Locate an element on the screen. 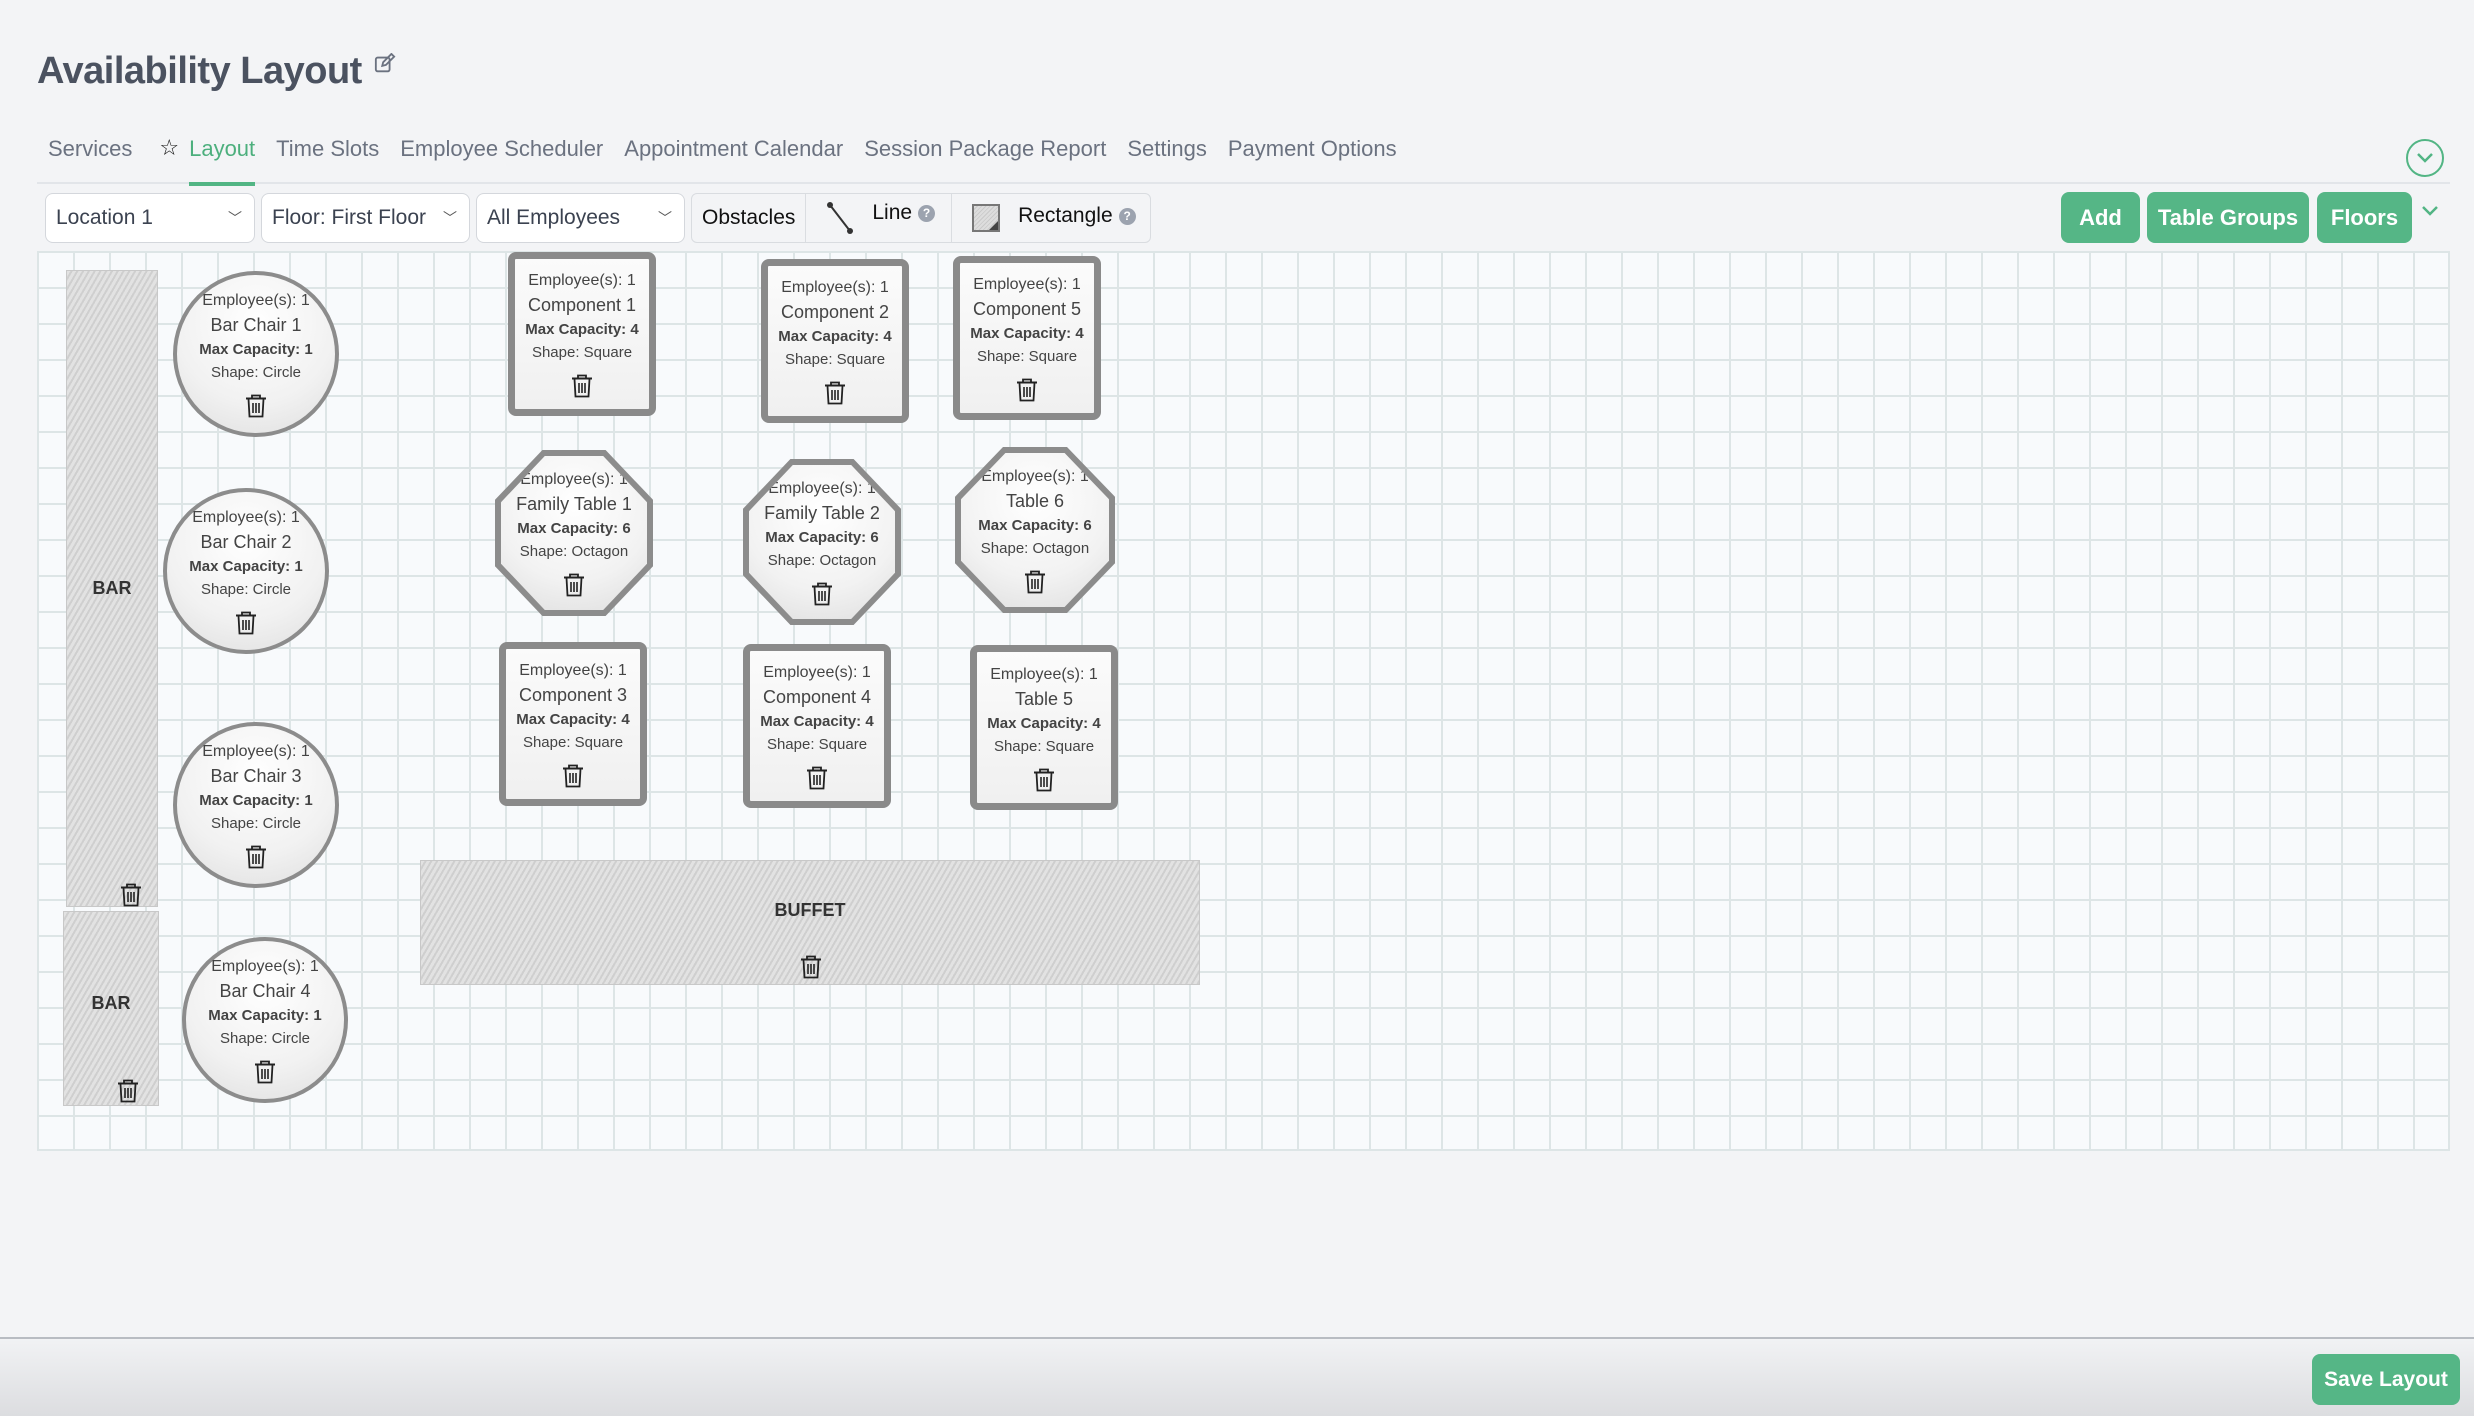  table-name: Family Table 1 is located at coordinates (574, 504).